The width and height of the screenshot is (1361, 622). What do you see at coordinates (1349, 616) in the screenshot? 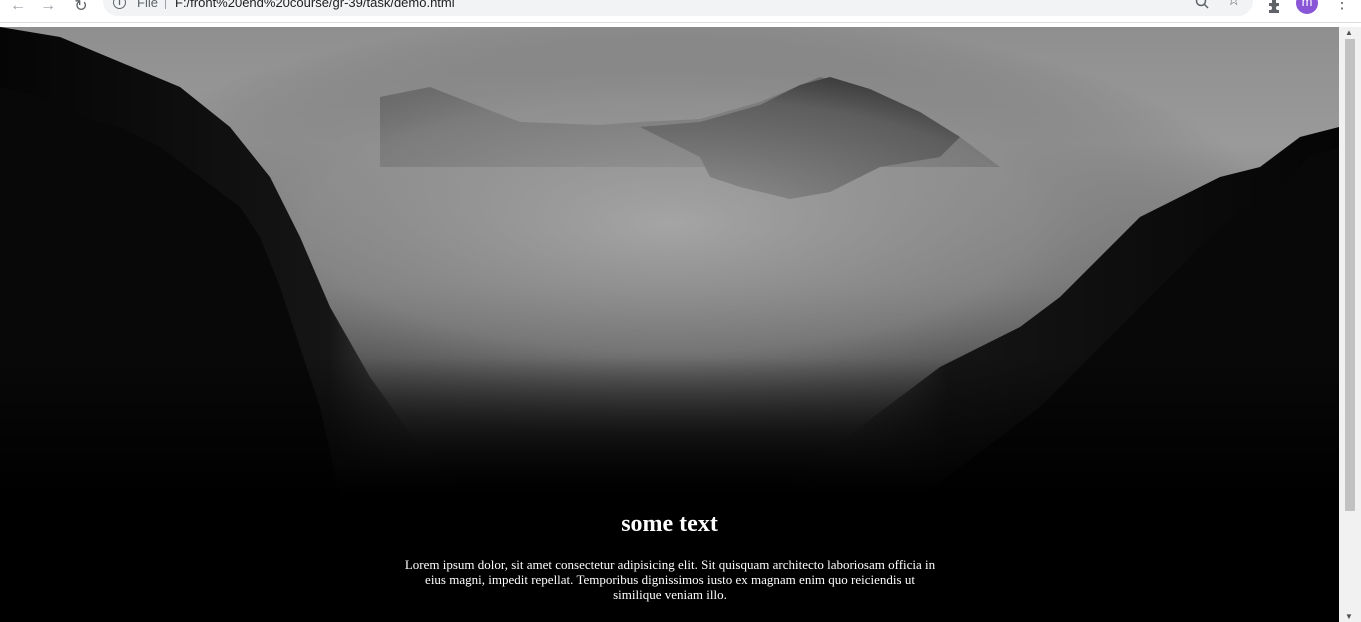
I see `scroll-down-arrow-icon: ▼` at bounding box center [1349, 616].